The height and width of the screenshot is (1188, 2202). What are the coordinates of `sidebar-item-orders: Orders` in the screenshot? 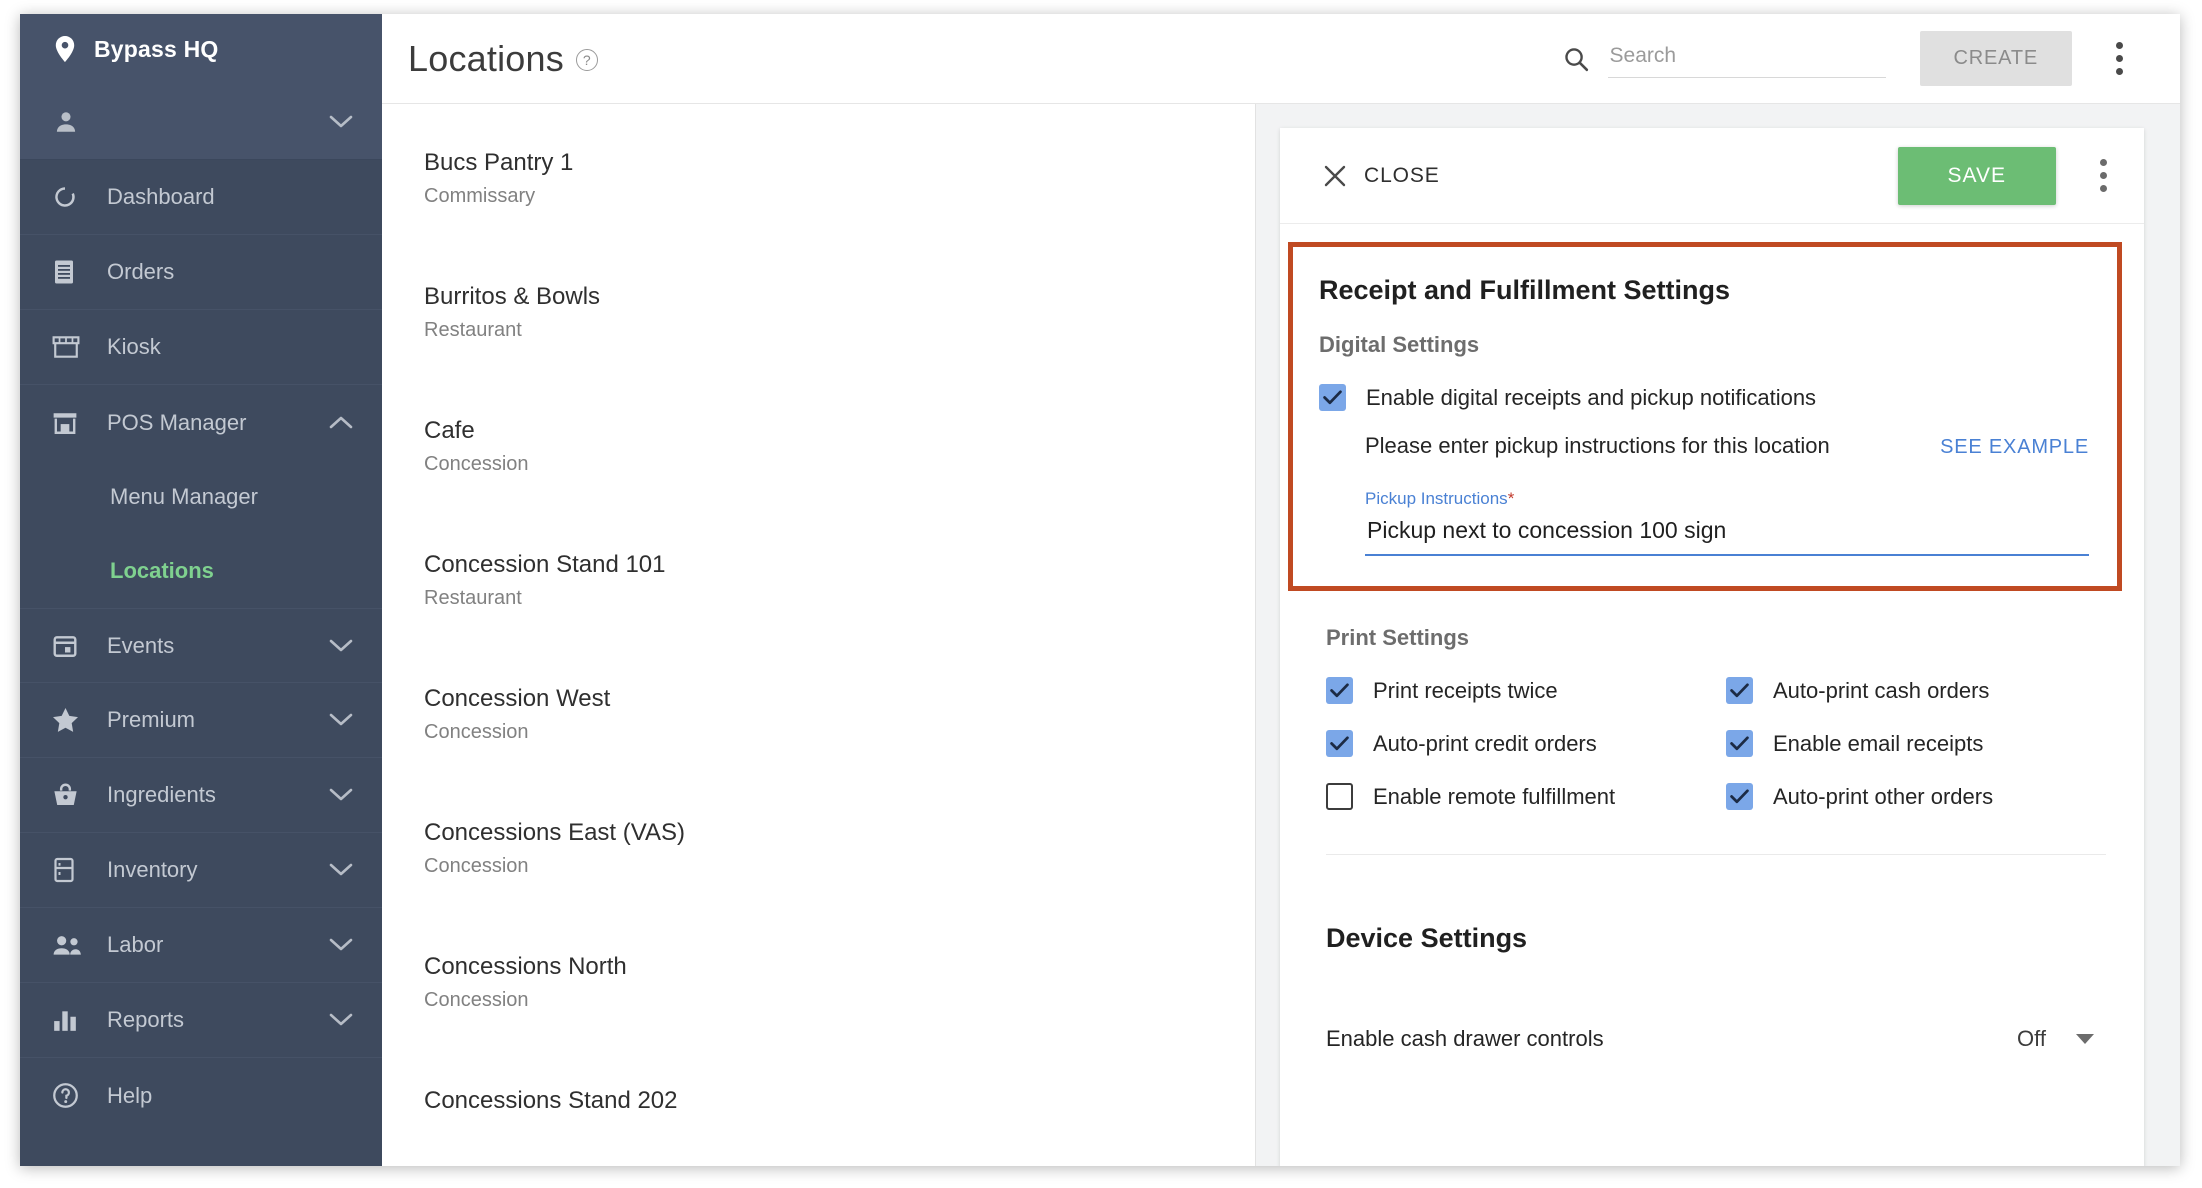 It's located at (201, 272).